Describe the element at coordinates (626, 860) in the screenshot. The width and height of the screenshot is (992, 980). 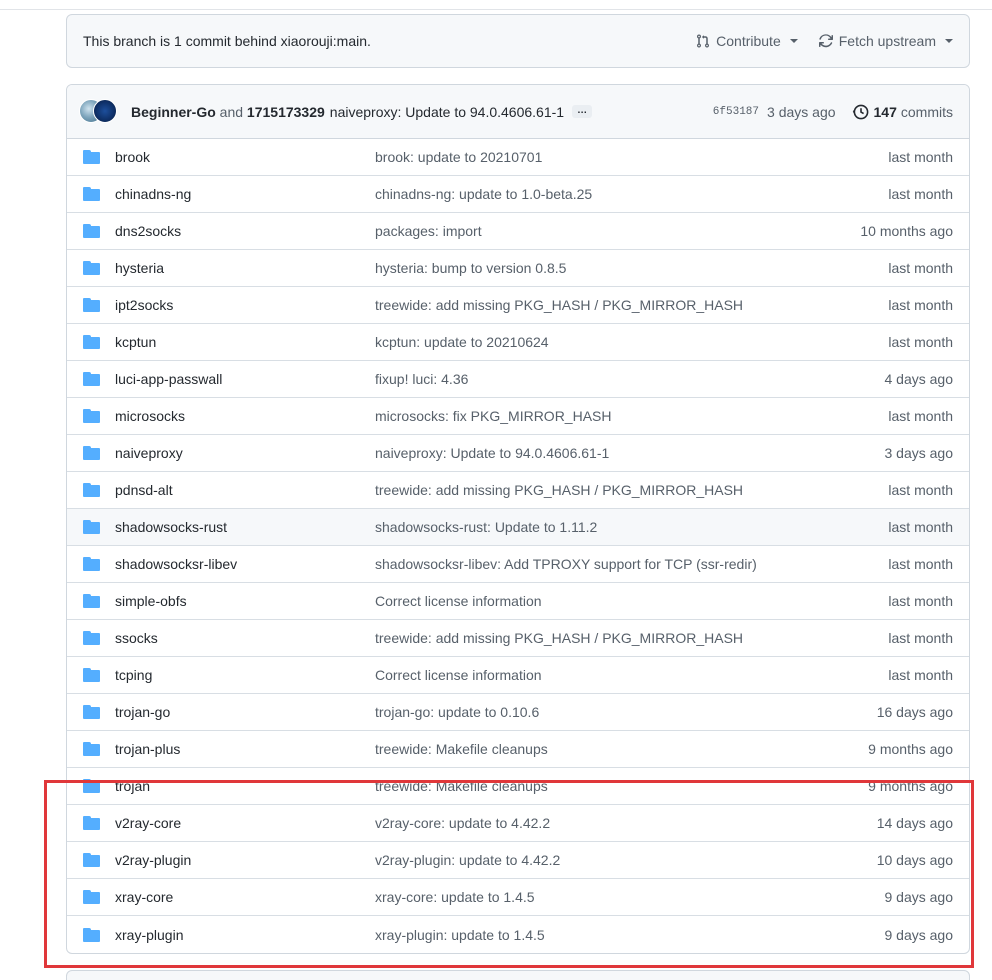
I see `file-commit-message-link: v2ray-plugin: update to 4.42.2` at that location.